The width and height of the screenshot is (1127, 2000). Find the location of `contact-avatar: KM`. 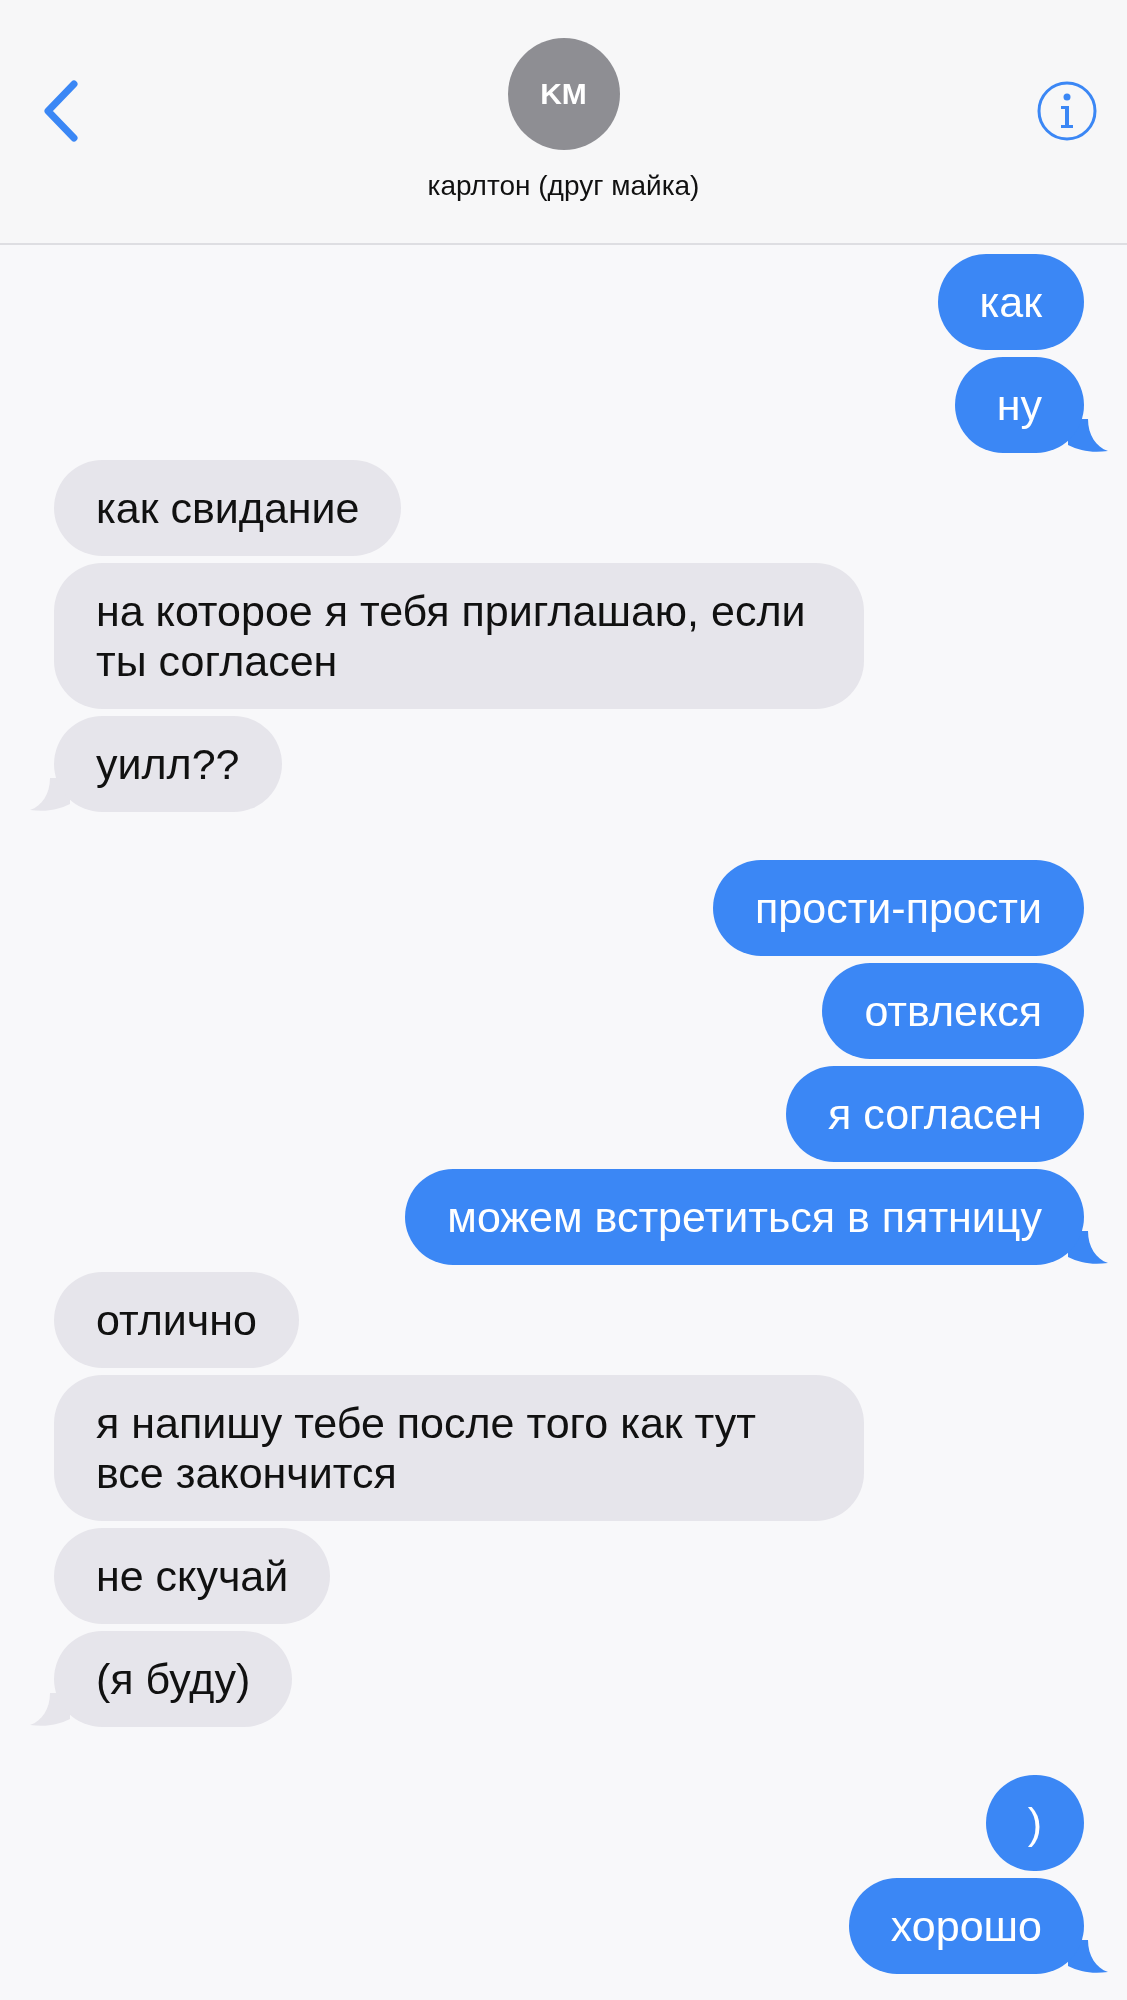

contact-avatar: KM is located at coordinates (563, 94).